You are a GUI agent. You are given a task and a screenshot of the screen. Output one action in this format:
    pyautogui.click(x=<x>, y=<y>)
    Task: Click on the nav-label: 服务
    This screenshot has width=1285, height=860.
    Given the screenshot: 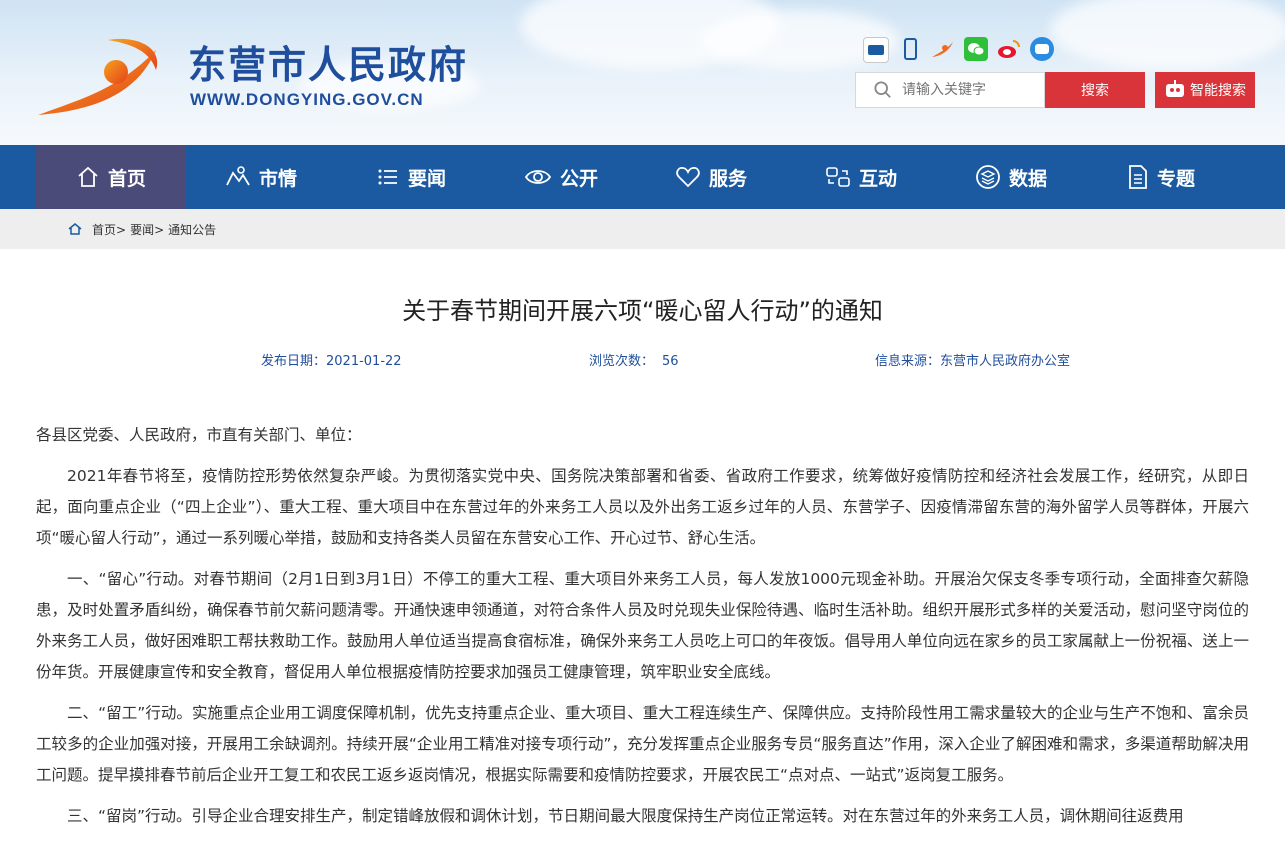 What is the action you would take?
    pyautogui.click(x=727, y=178)
    